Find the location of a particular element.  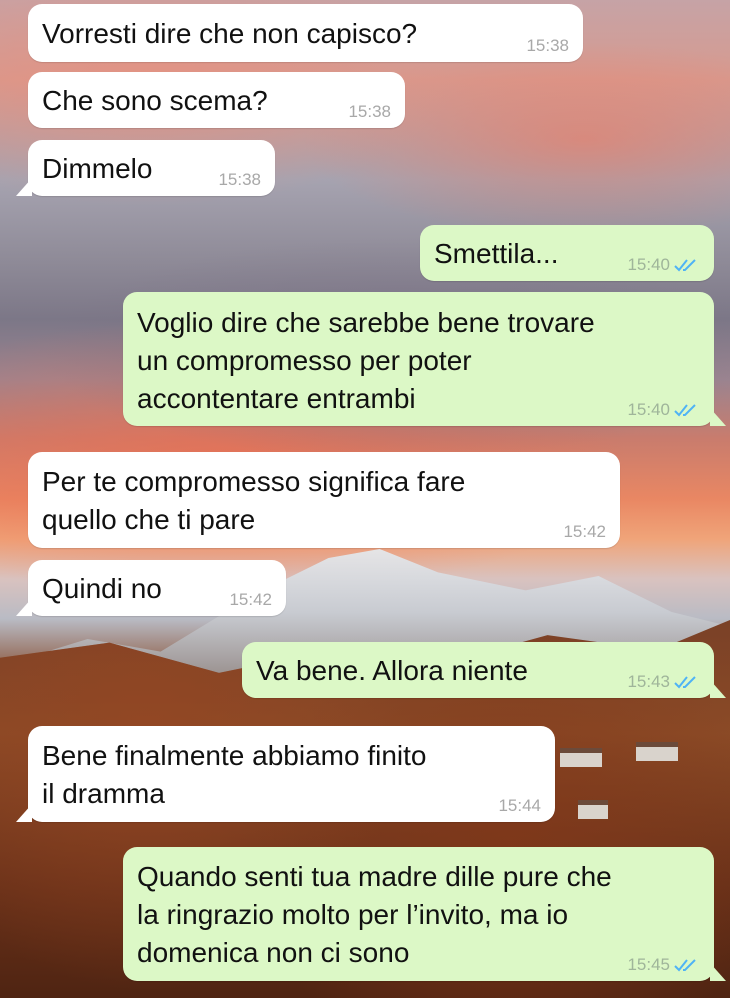

message-bubble-incoming: Che sono scema? 15:38 is located at coordinates (216, 100).